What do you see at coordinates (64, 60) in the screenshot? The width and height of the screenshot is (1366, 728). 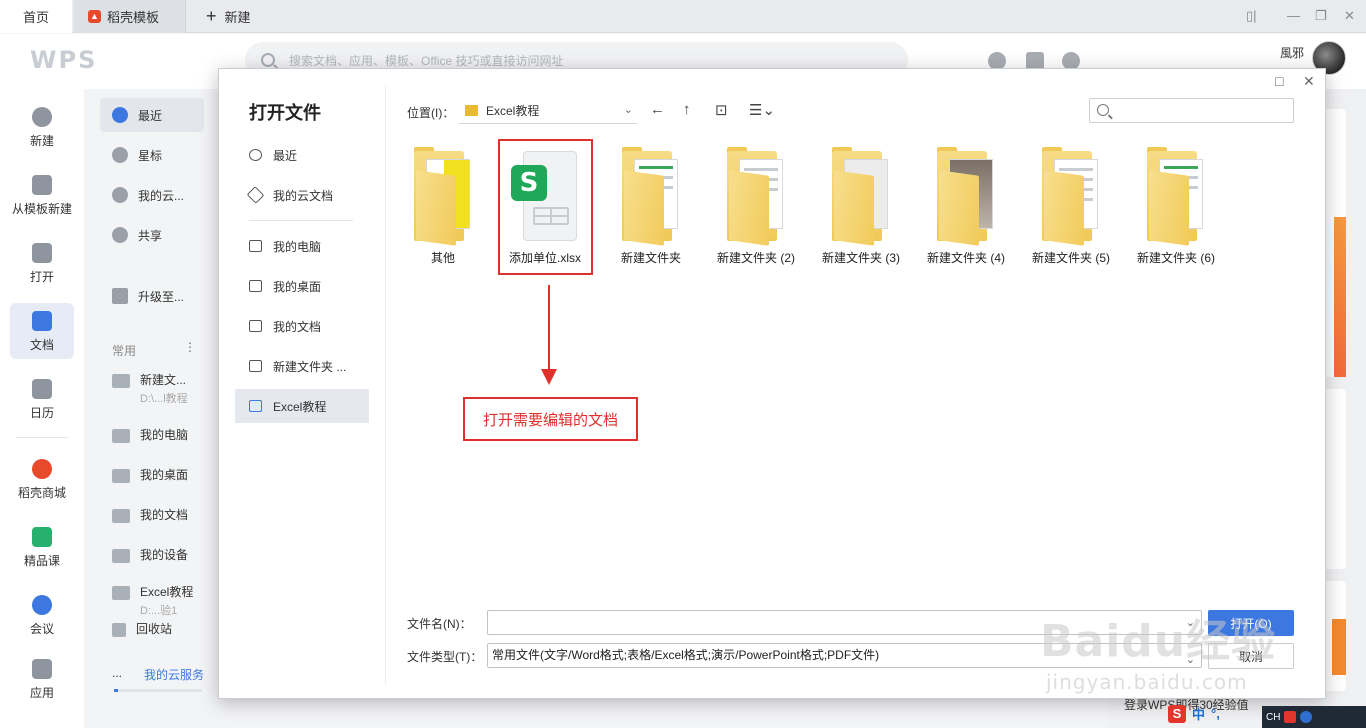 I see `wps-logo: WPS` at bounding box center [64, 60].